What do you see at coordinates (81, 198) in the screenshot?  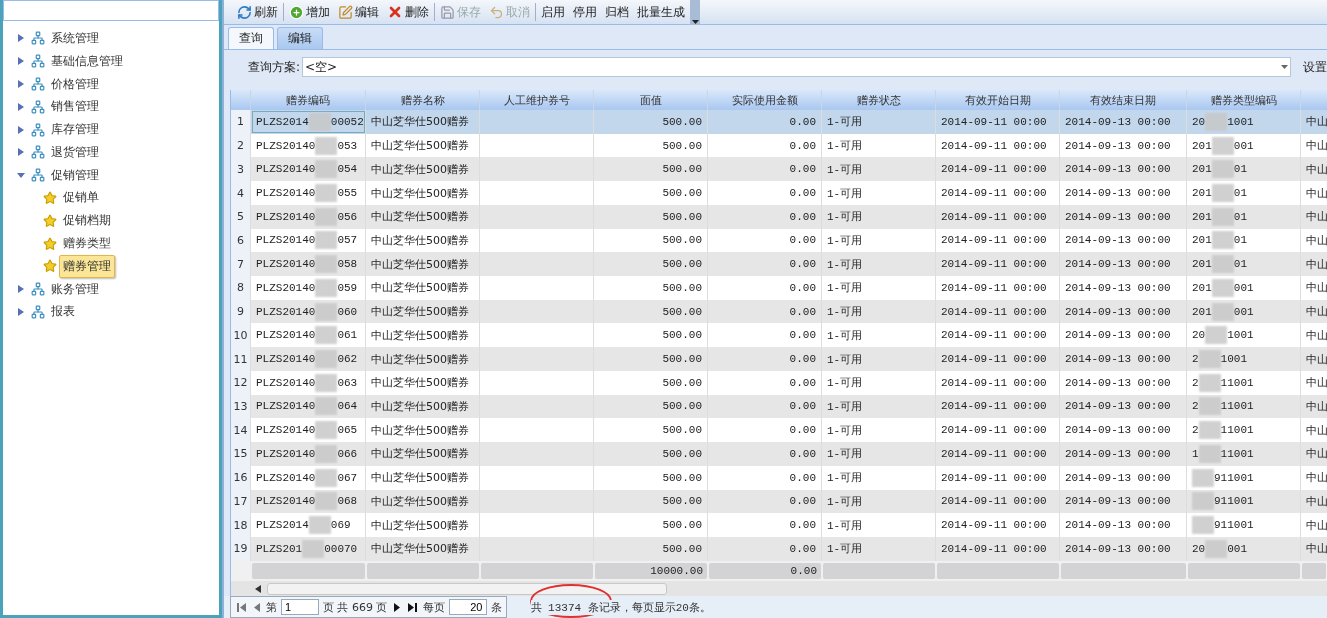 I see `tree-item: 促销单` at bounding box center [81, 198].